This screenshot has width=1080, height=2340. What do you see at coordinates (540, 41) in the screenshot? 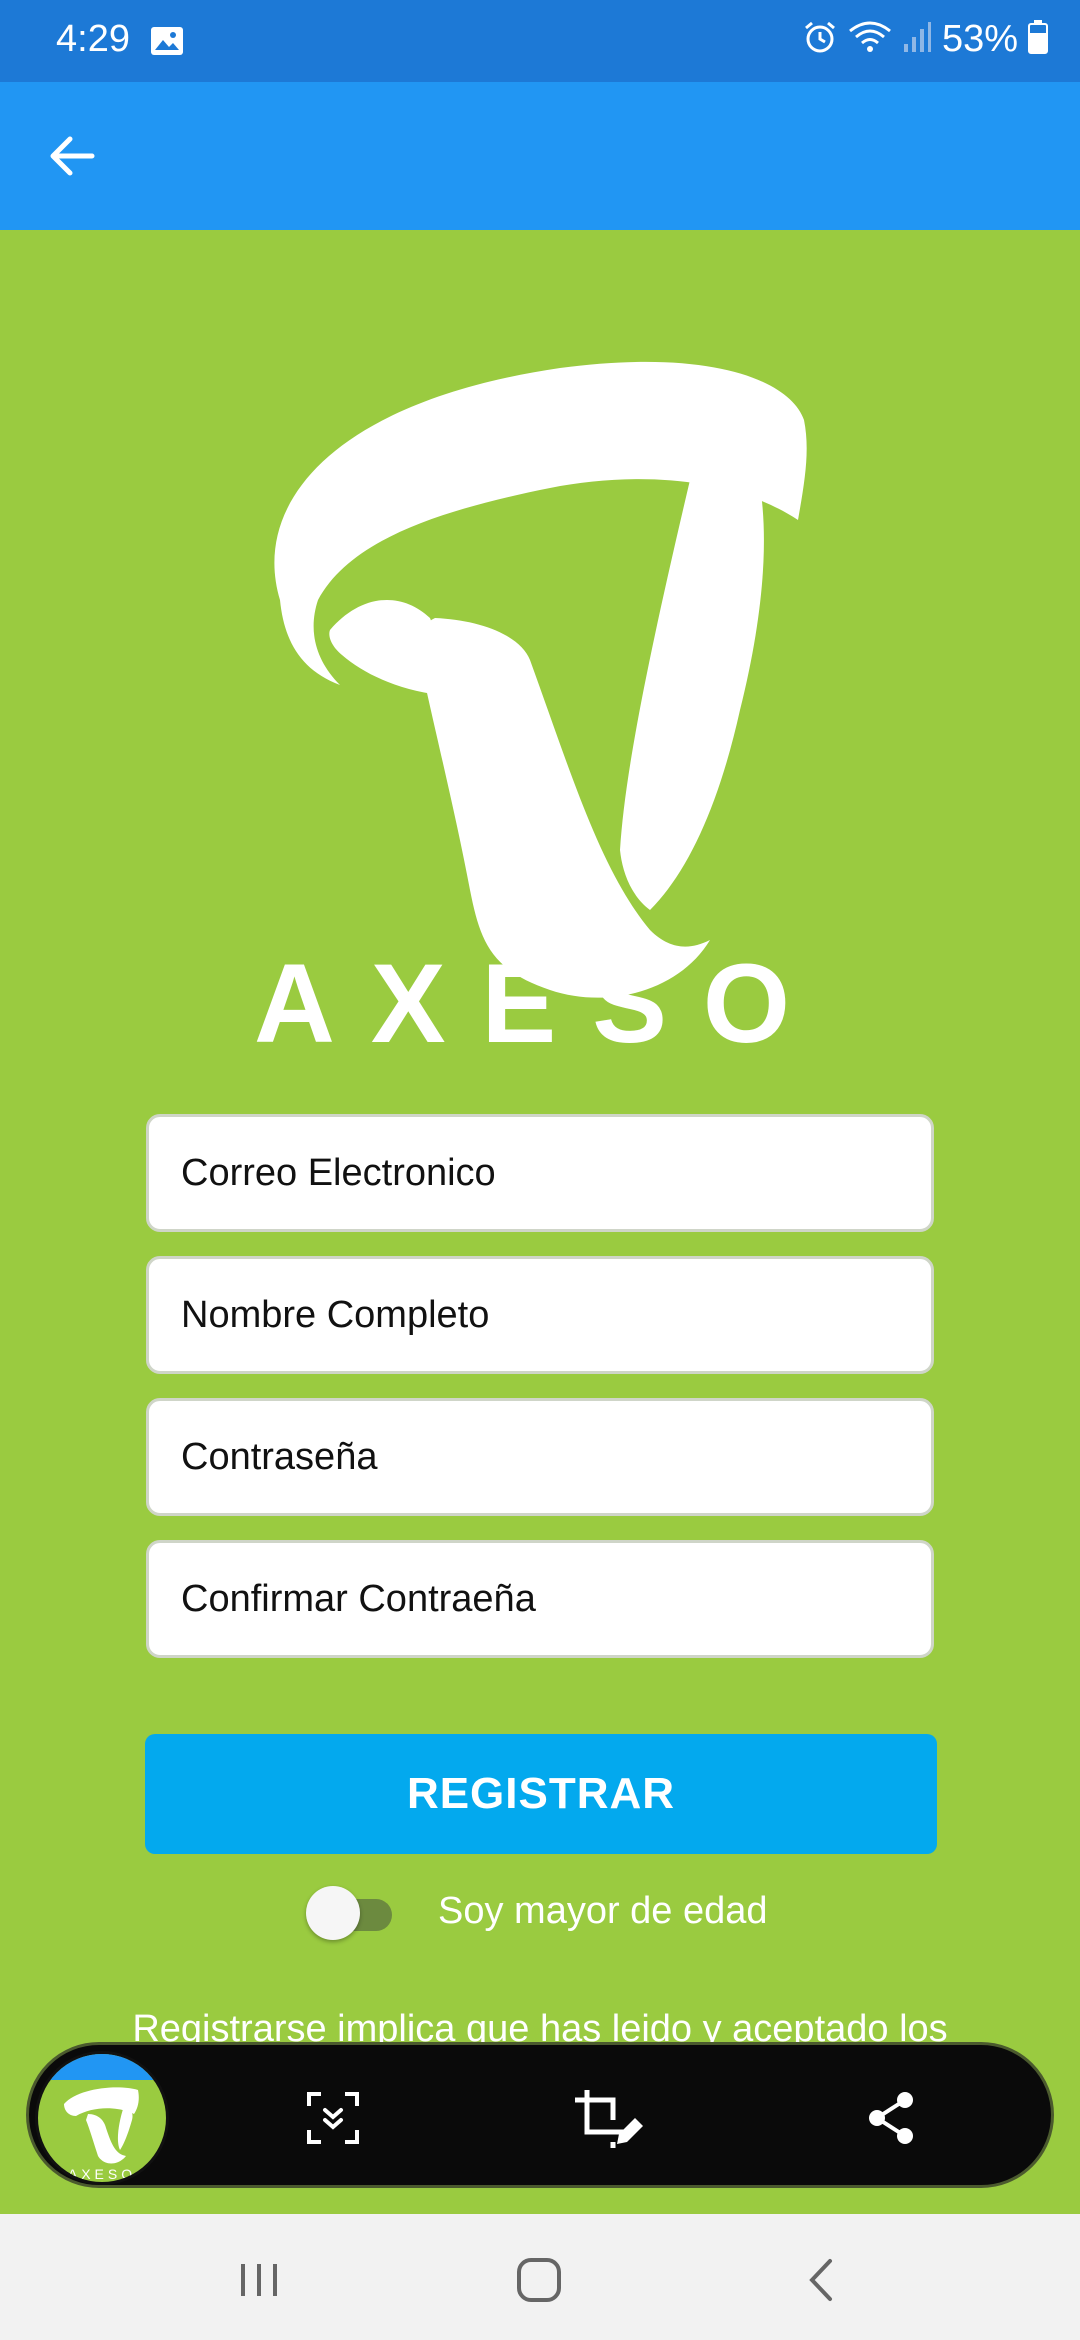
I see `status-bar: 4:29 53%` at bounding box center [540, 41].